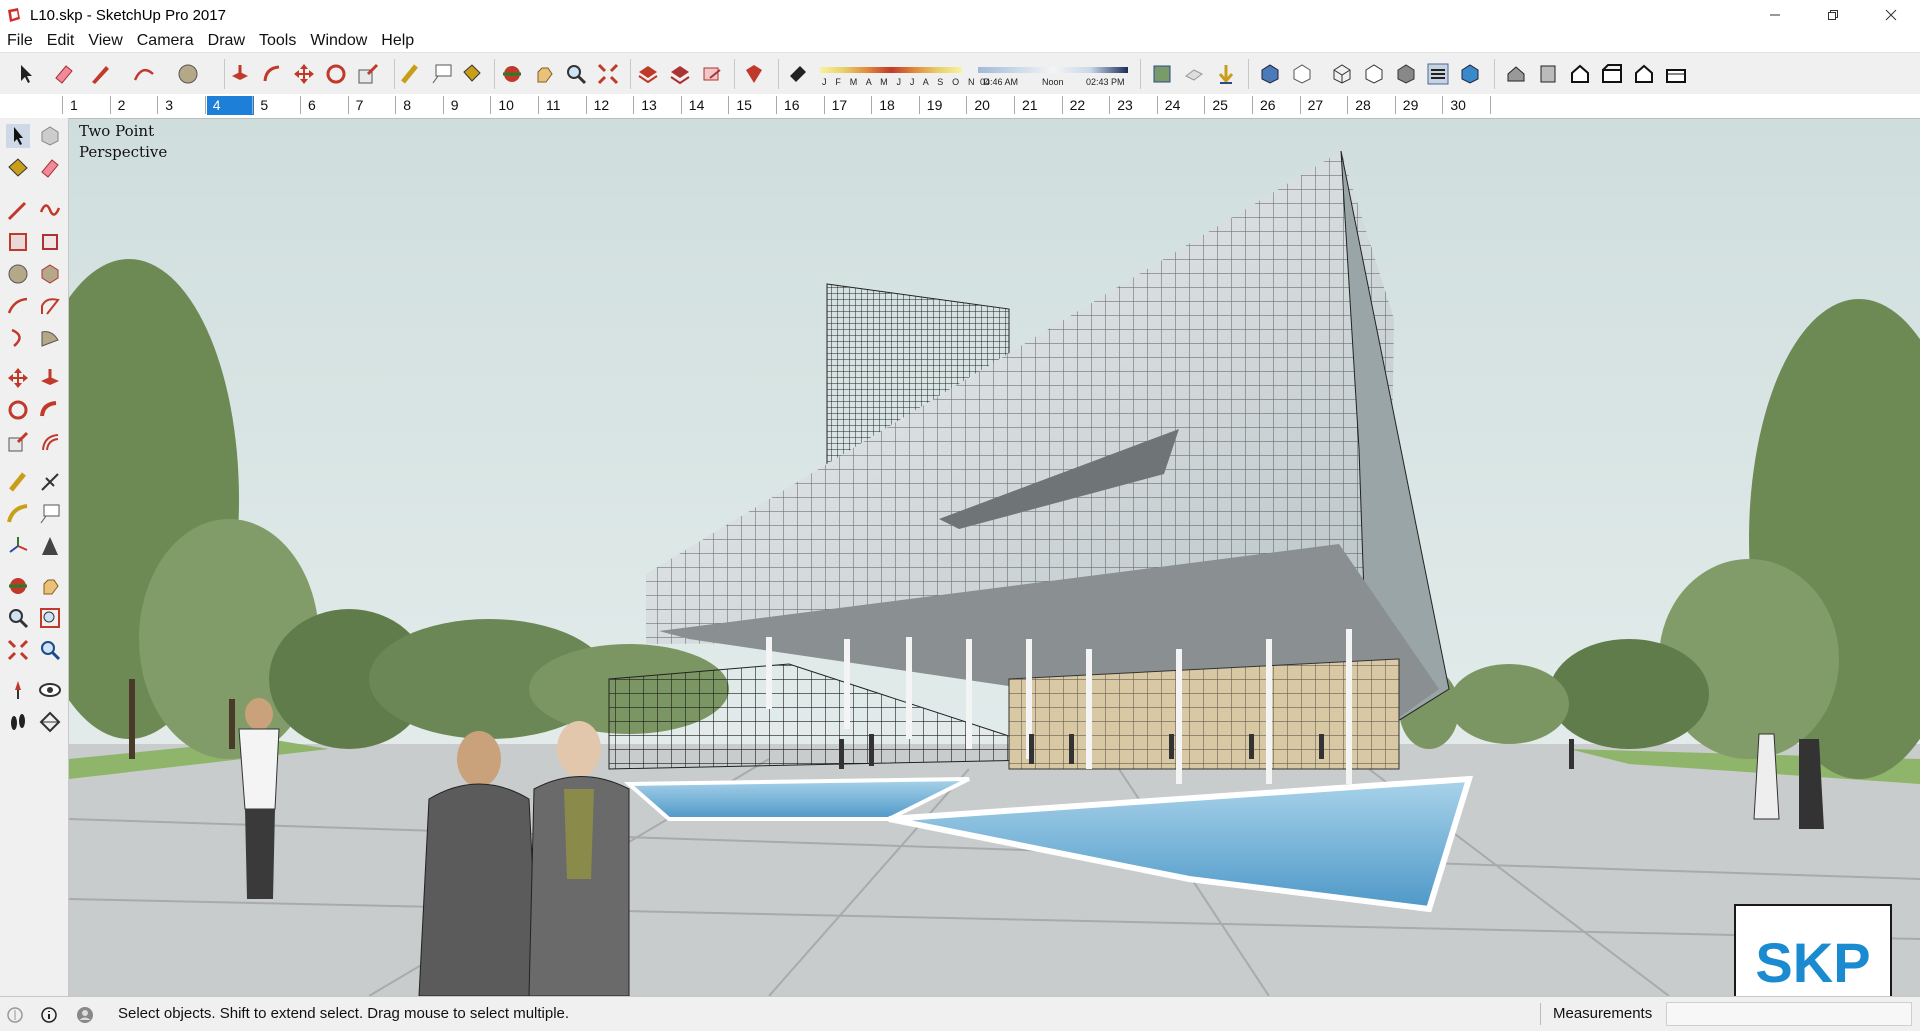  I want to click on shadows-toggle-icon, so click(798, 74).